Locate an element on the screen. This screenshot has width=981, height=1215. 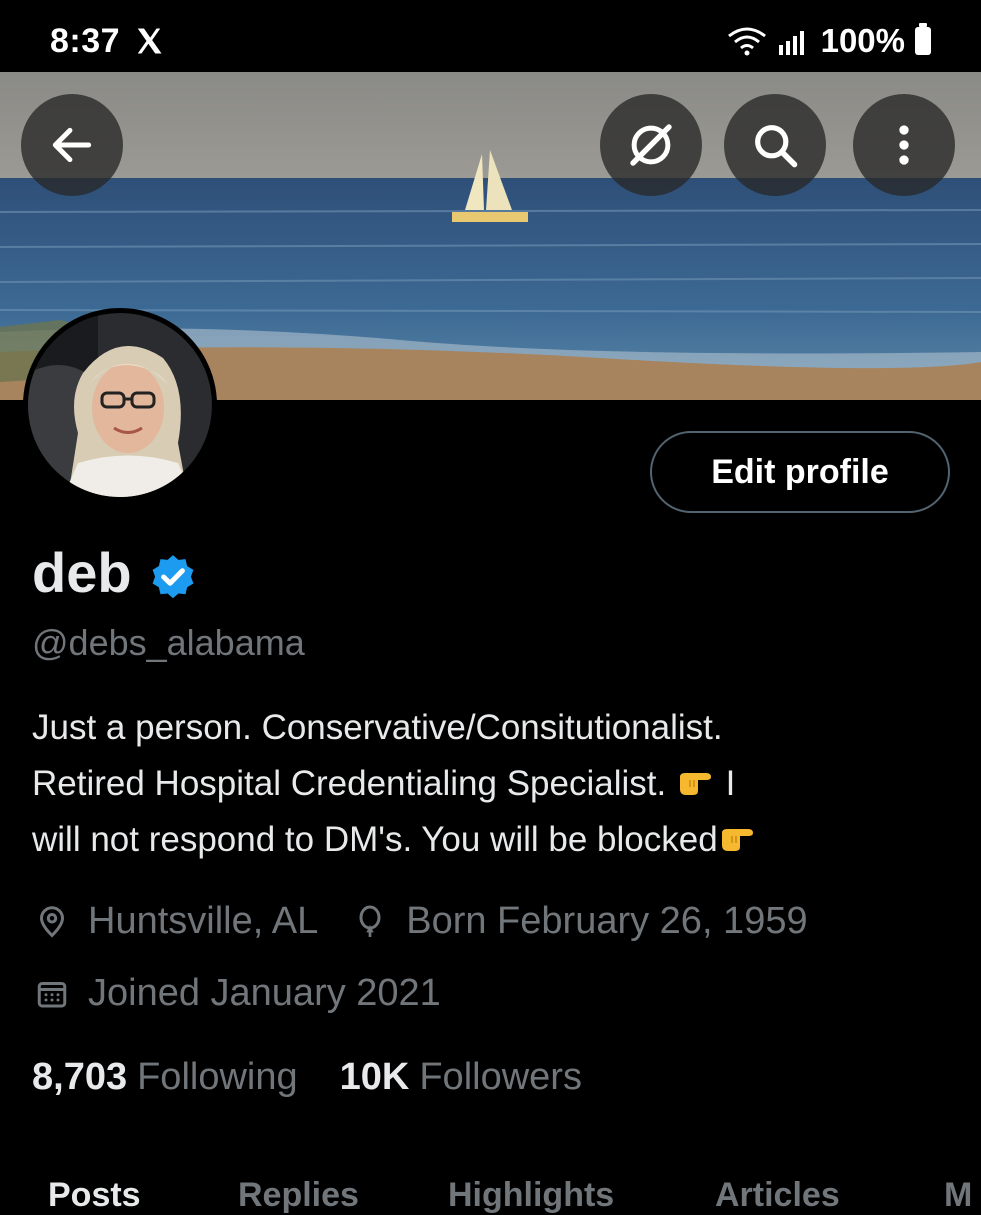
search-icon is located at coordinates (776, 146).